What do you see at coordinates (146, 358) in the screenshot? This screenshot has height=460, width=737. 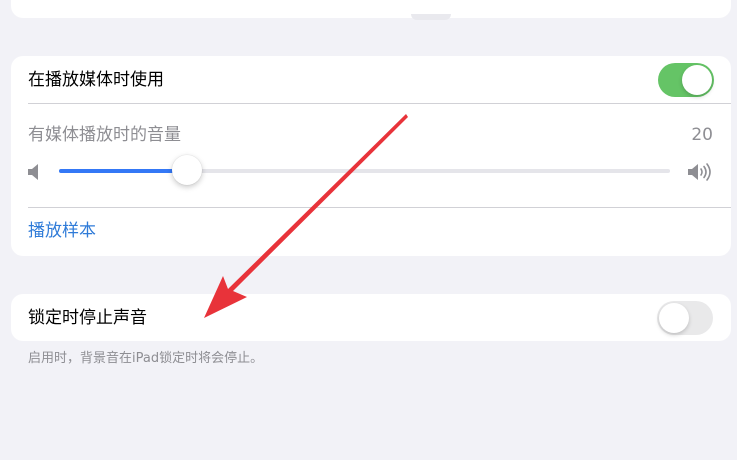 I see `lock-footnote: 启用时，背景音在iPad锁定时将会停止。` at bounding box center [146, 358].